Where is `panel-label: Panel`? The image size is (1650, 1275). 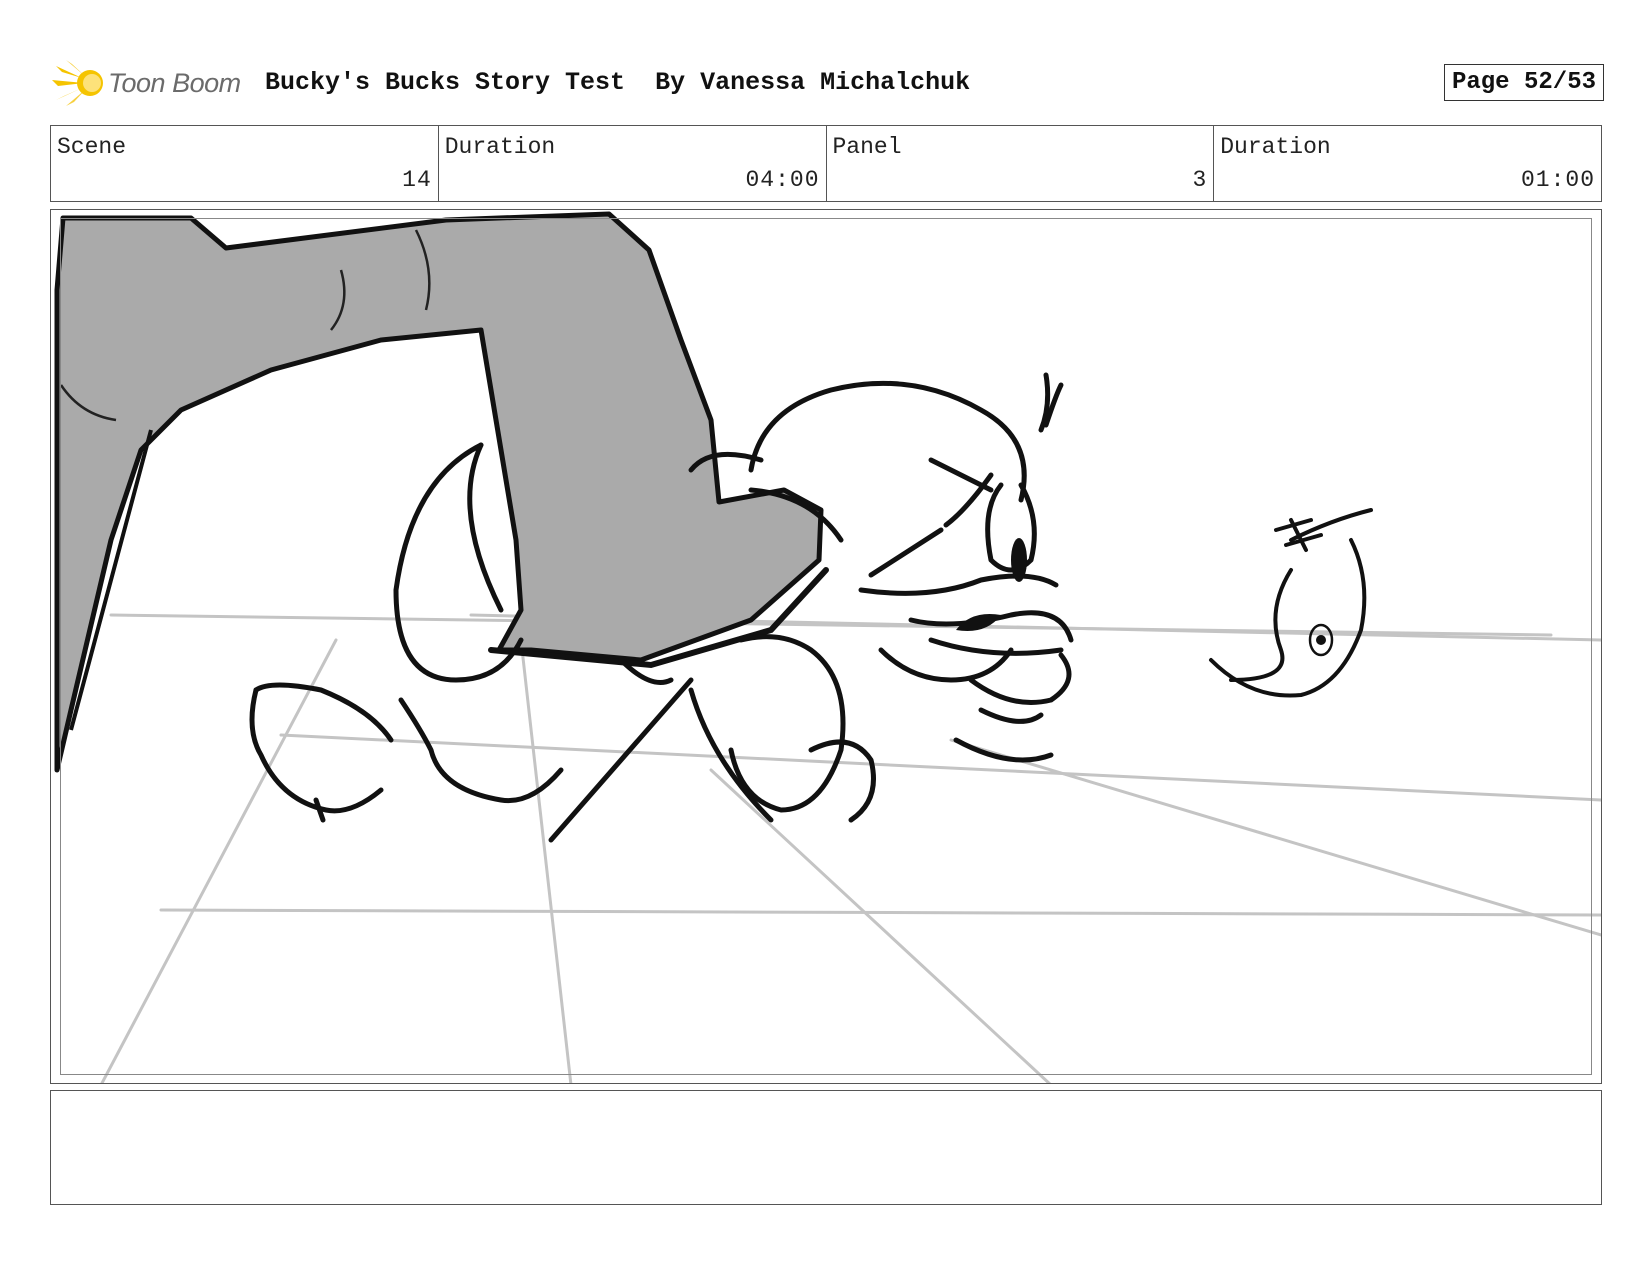
panel-label: Panel is located at coordinates (867, 147).